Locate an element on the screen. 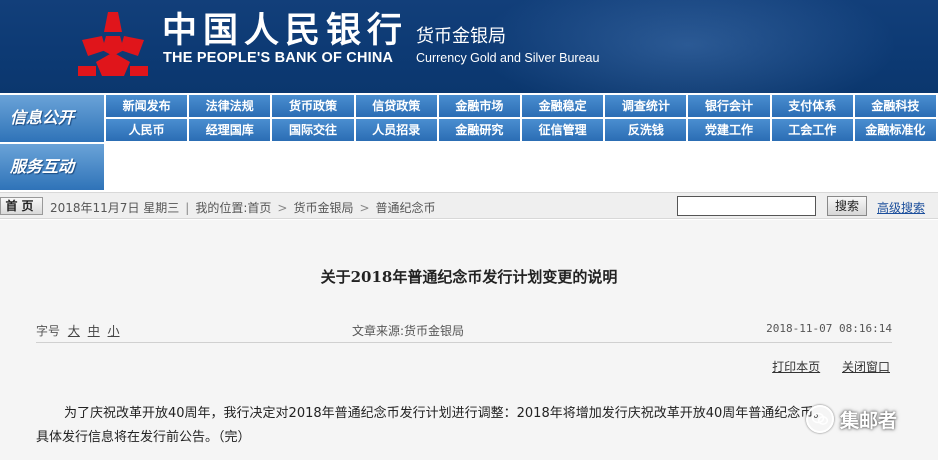  search-button: 搜索 is located at coordinates (847, 206).